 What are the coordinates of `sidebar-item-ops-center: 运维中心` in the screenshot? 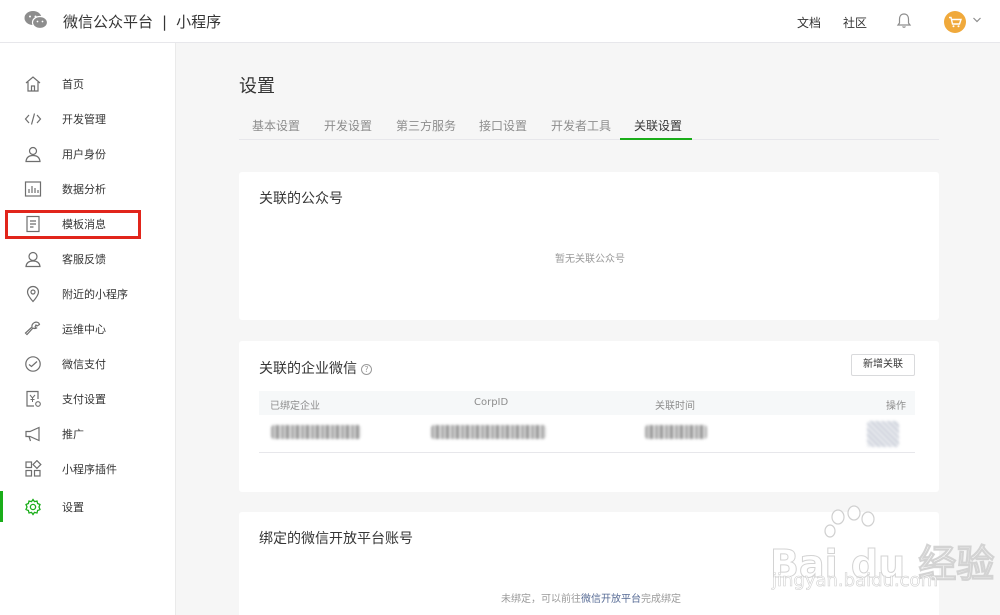 It's located at (88, 328).